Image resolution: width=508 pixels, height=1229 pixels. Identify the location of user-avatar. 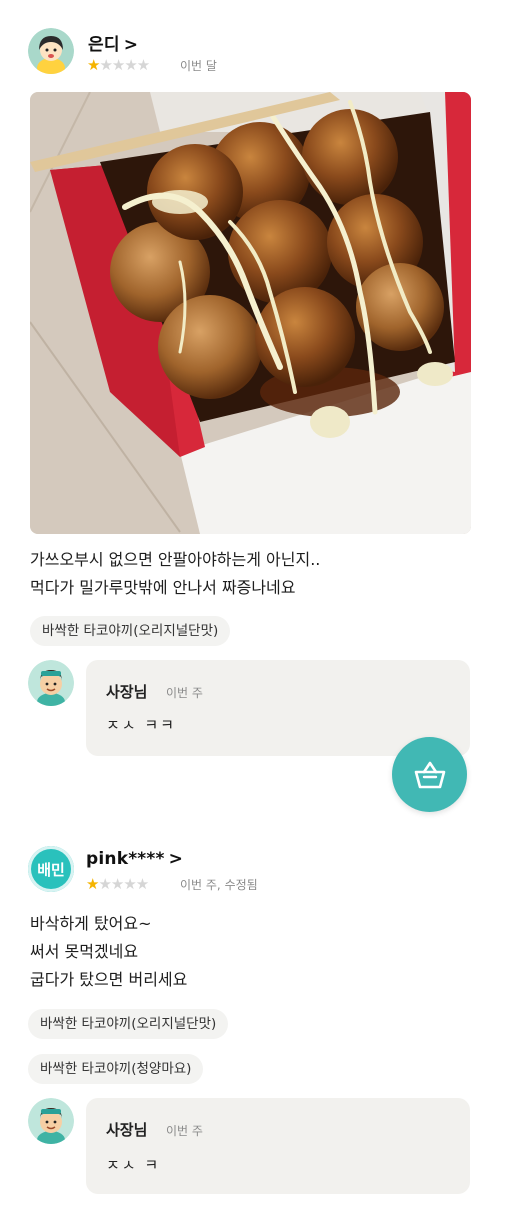
(51, 51).